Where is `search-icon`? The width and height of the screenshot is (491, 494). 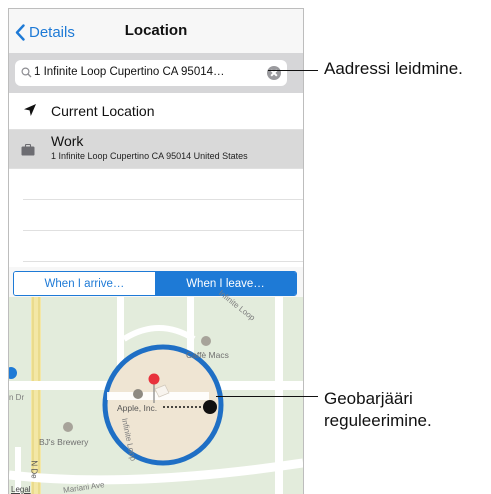 search-icon is located at coordinates (26, 72).